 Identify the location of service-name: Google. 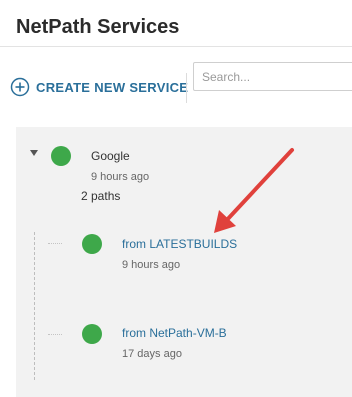
(110, 156).